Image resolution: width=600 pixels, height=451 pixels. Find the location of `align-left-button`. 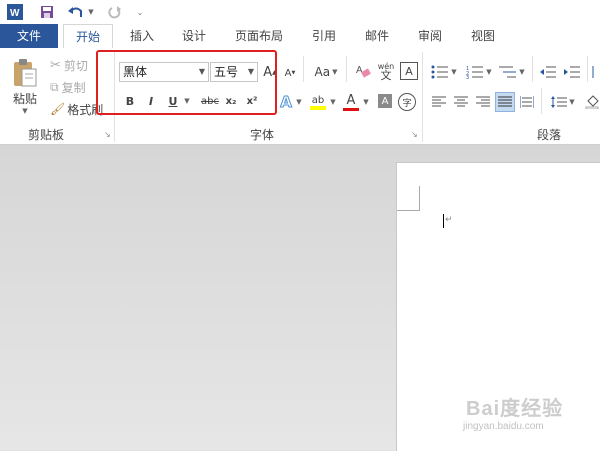

align-left-button is located at coordinates (439, 102).